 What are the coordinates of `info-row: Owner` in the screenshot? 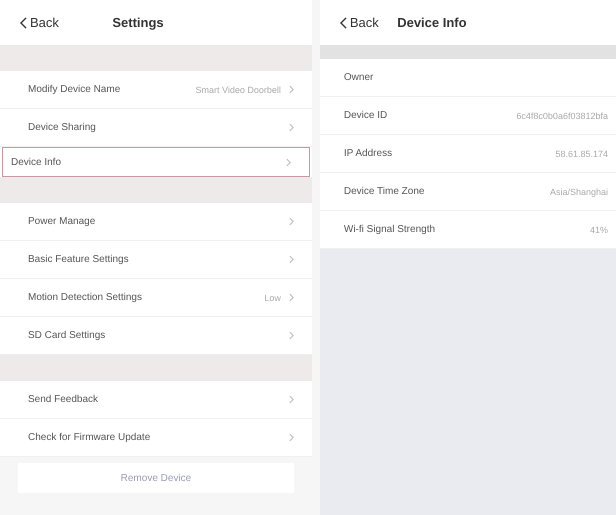 It's located at (468, 78).